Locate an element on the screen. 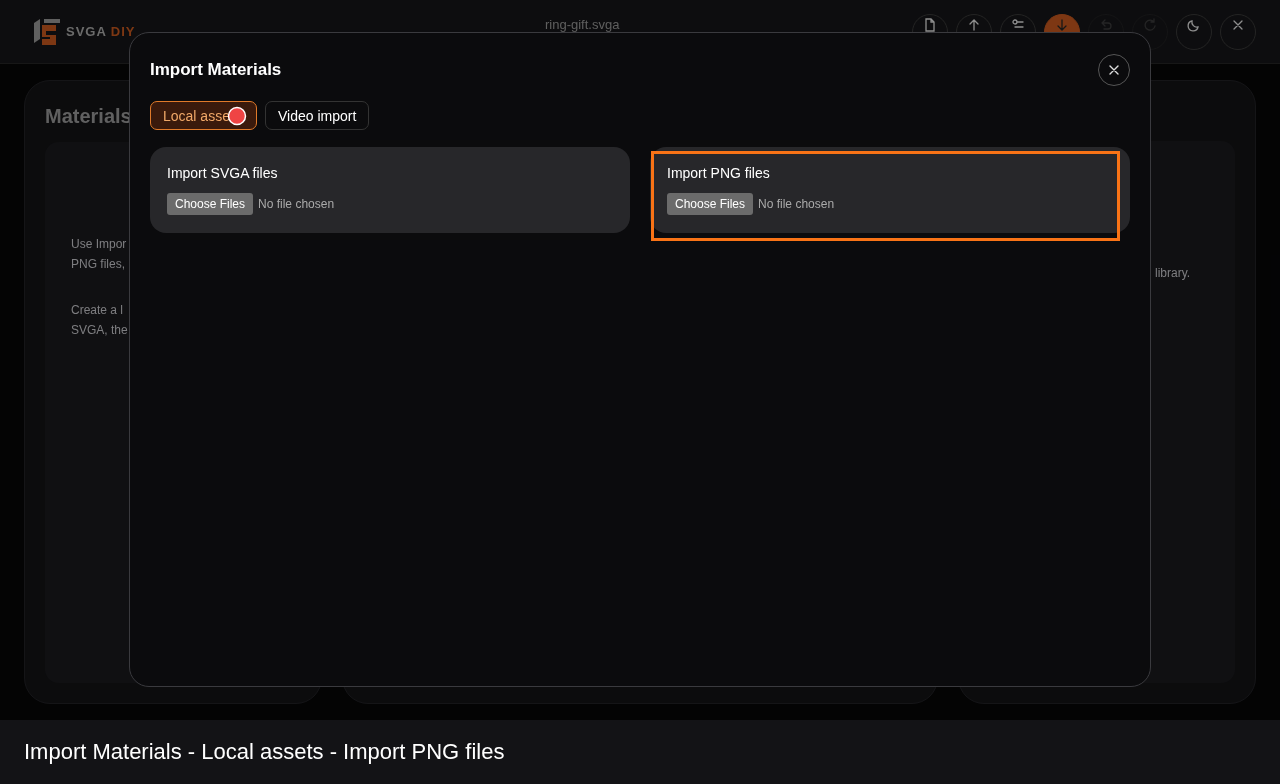 Image resolution: width=1280 pixels, height=784 pixels. close-icon is located at coordinates (1114, 70).